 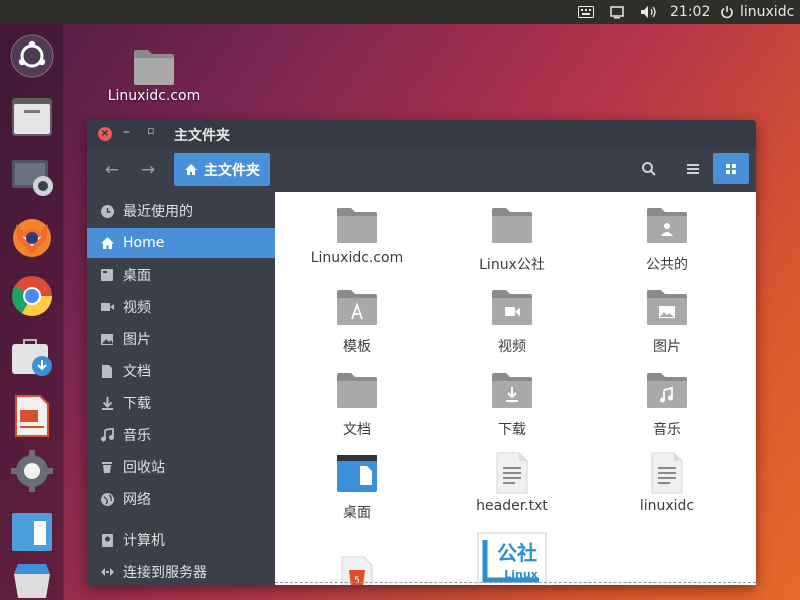 What do you see at coordinates (667, 265) in the screenshot?
I see `file-label: 公共的` at bounding box center [667, 265].